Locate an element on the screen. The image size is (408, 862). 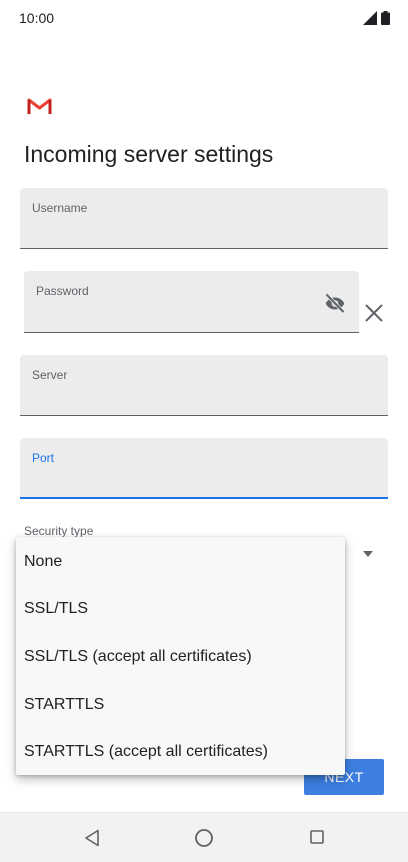
menu-item-starttls-accept-all: STARTTLS (accept all certificates) is located at coordinates (180, 752).